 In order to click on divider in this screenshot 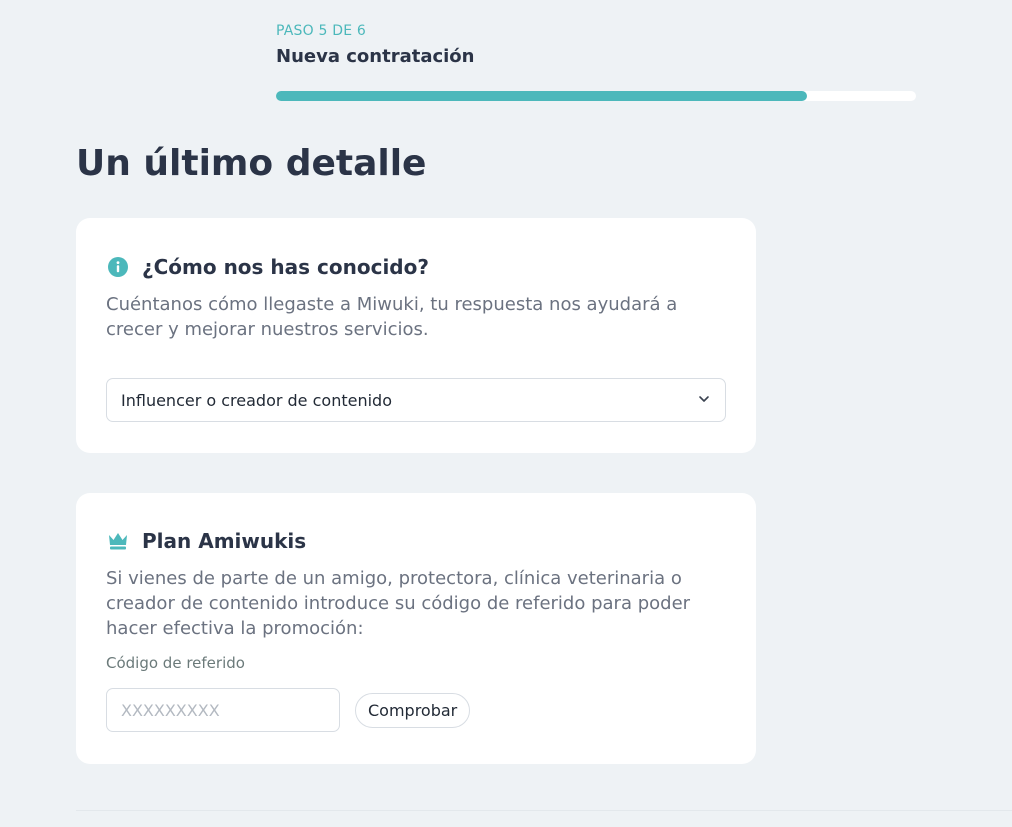, I will do `click(544, 810)`.